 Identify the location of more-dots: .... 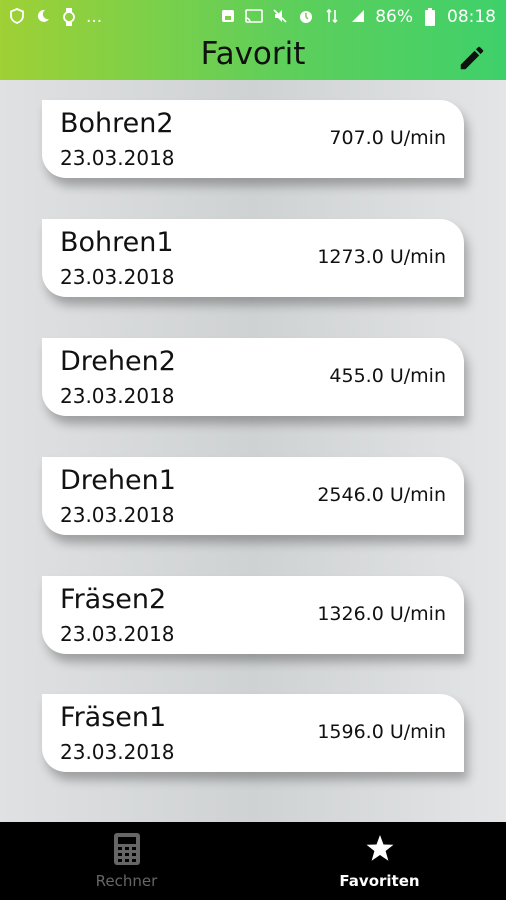
(94, 17).